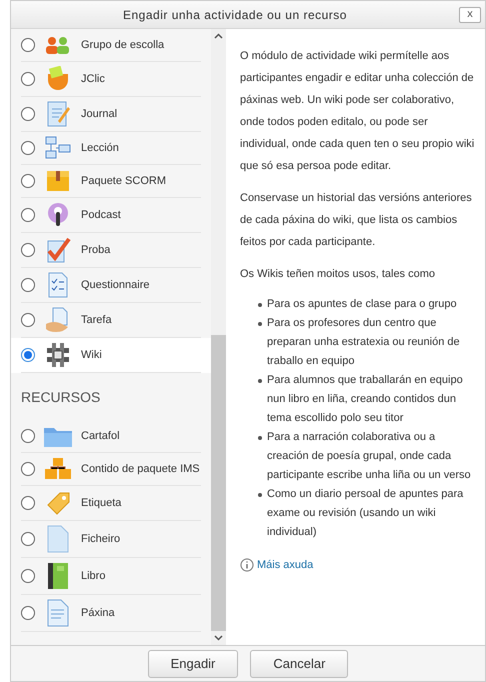  What do you see at coordinates (338, 274) in the screenshot?
I see `description-paragraph: Os Wikis teñen moitos usos, tales como` at bounding box center [338, 274].